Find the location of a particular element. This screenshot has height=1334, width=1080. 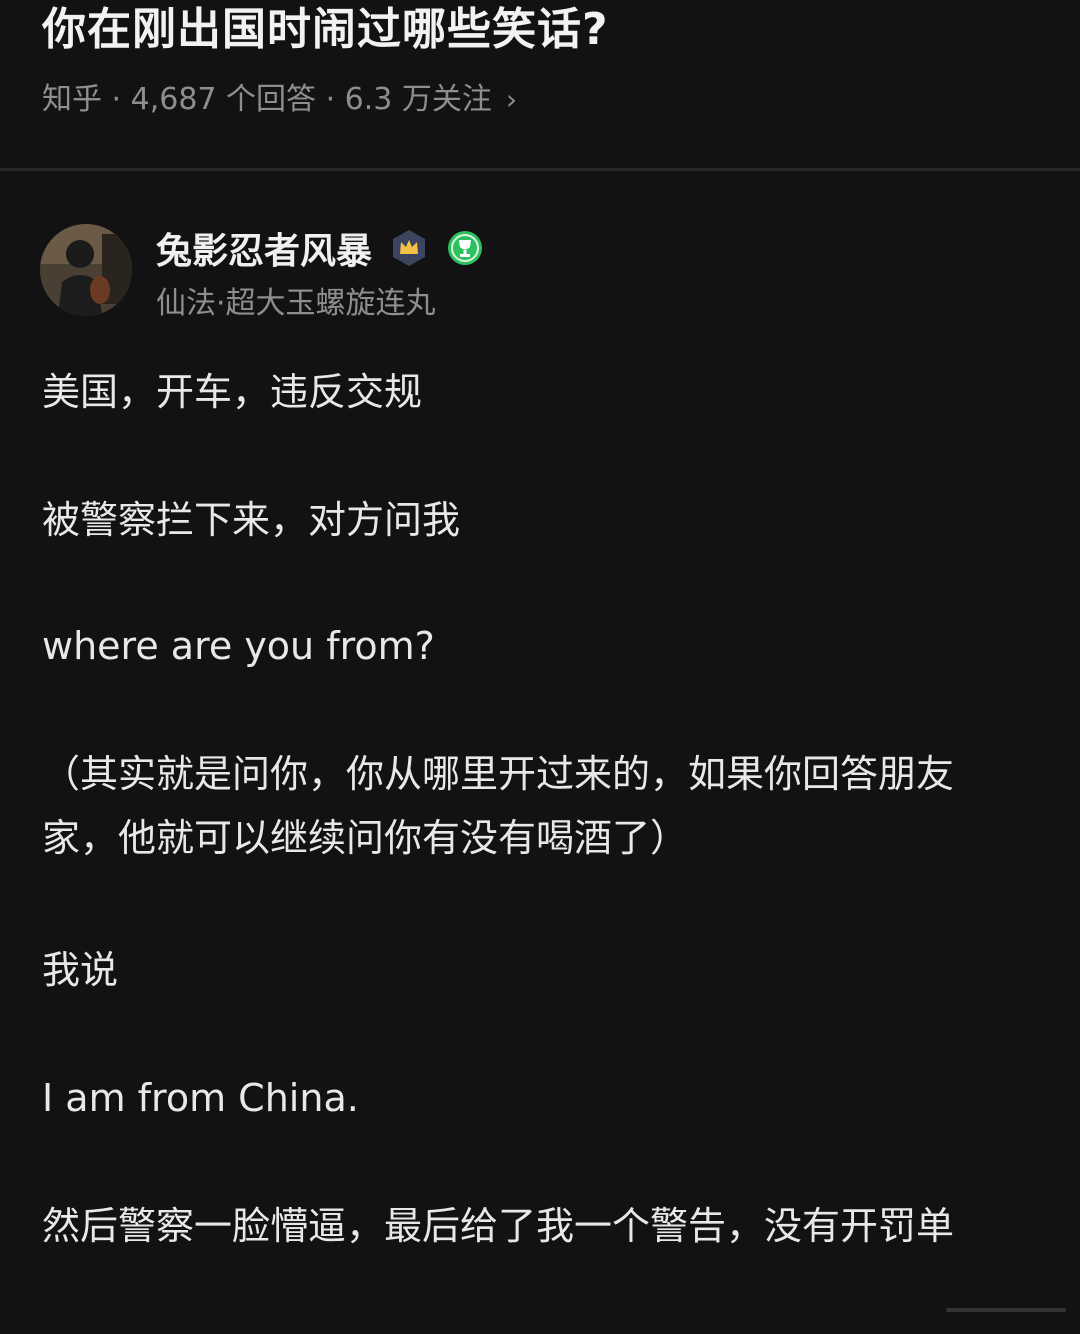

avatar is located at coordinates (86, 270).